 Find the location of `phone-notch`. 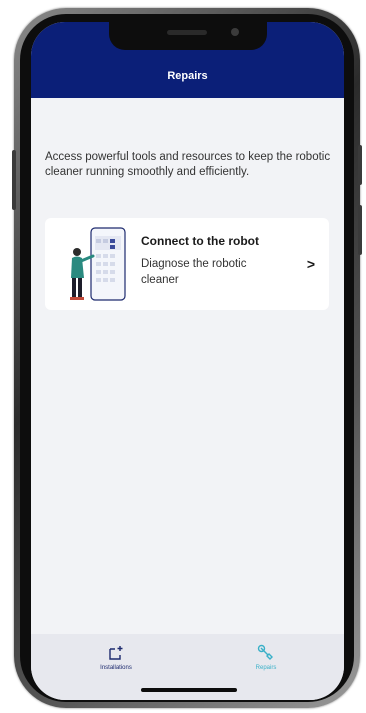

phone-notch is located at coordinates (188, 36).